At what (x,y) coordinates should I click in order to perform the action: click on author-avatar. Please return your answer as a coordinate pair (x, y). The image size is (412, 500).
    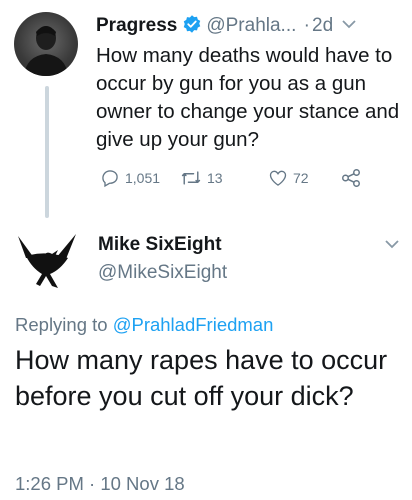
    Looking at the image, I should click on (46, 44).